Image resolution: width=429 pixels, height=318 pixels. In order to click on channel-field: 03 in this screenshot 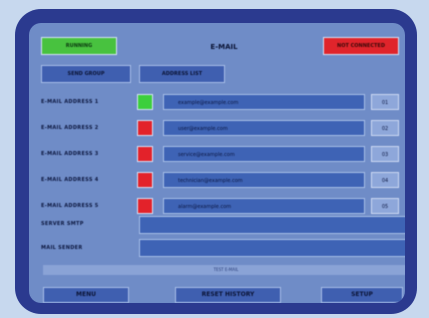, I will do `click(385, 154)`.